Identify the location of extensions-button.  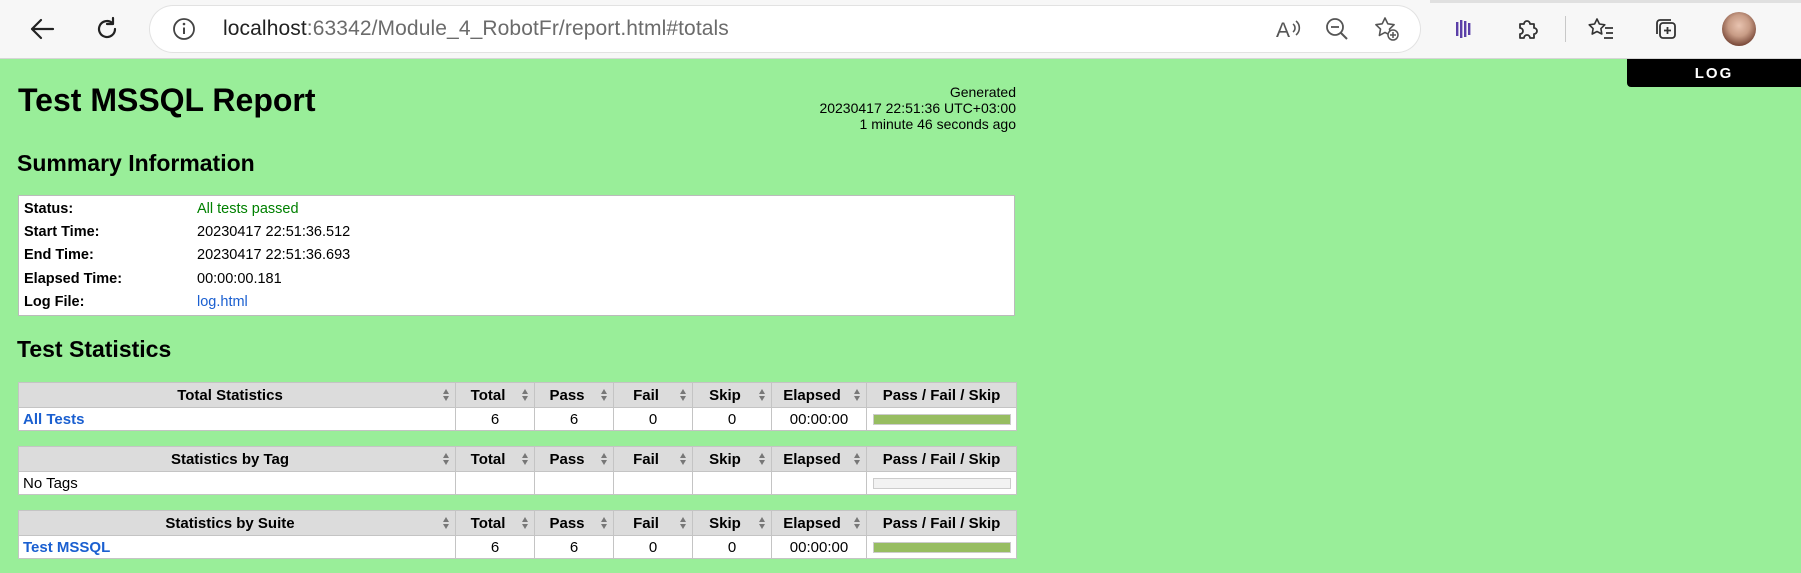
(1528, 29).